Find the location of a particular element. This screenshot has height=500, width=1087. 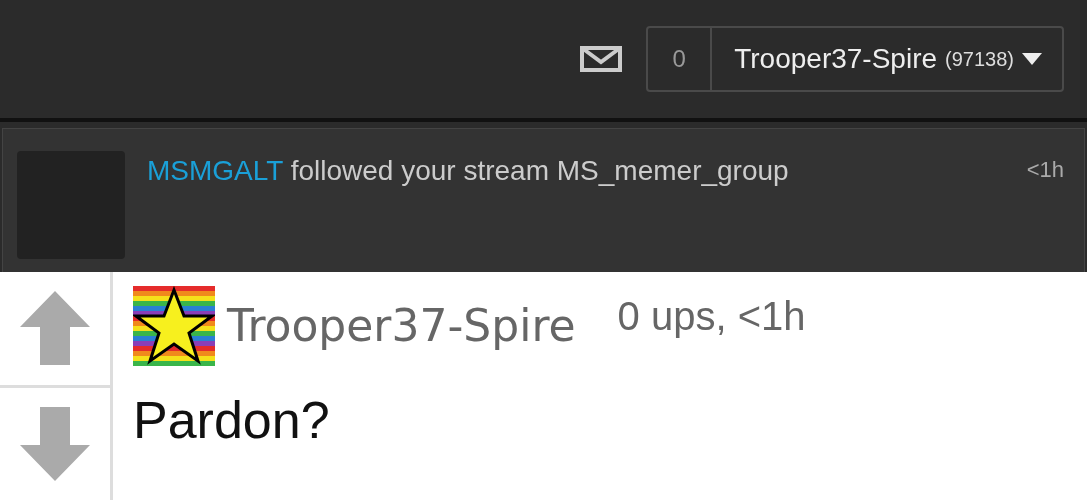

message-count: 0 is located at coordinates (680, 59).